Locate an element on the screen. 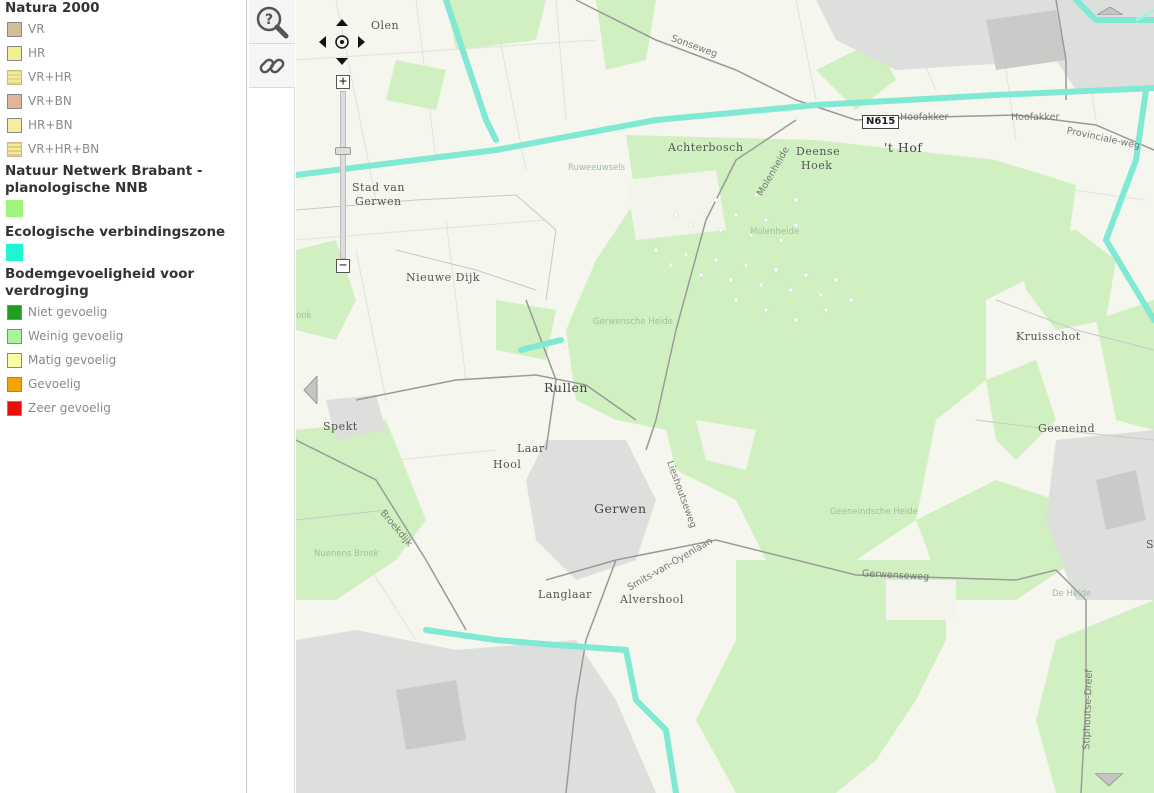 The height and width of the screenshot is (793, 1154). zoom-slider-handle is located at coordinates (343, 151).